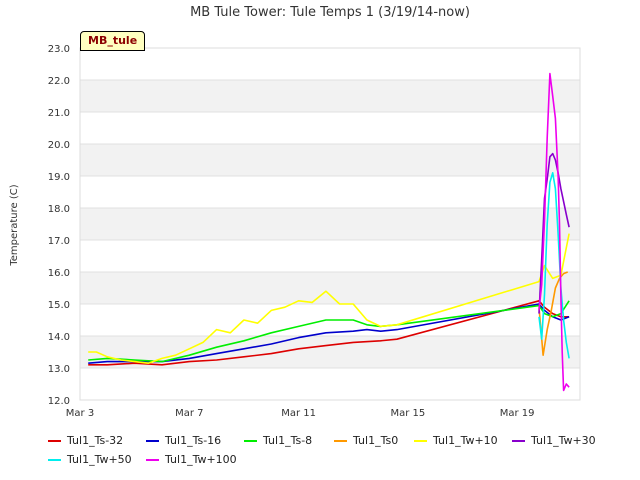 Image resolution: width=640 pixels, height=480 pixels. I want to click on legend-label: Tul1_Tw+50, so click(99, 459).